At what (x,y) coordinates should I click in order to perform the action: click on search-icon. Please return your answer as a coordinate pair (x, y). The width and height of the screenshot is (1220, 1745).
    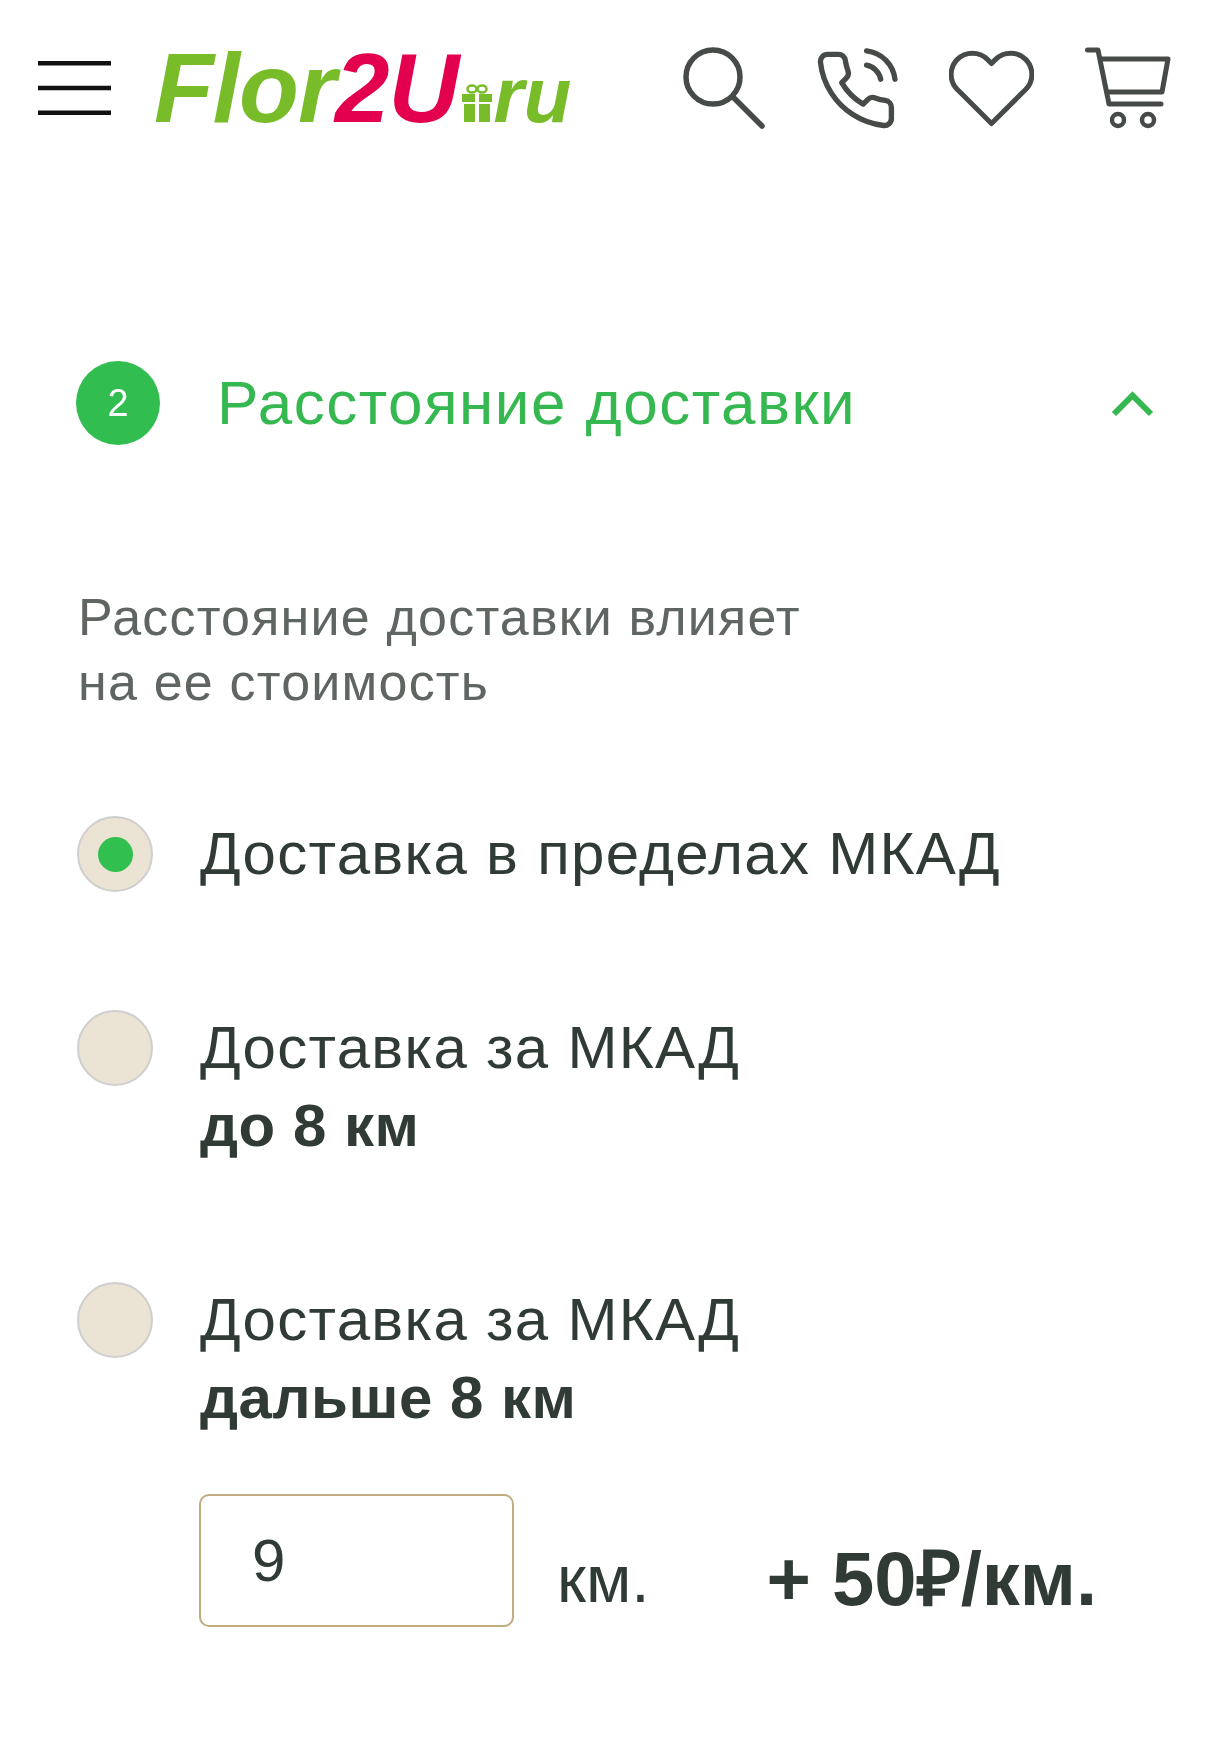
    Looking at the image, I should click on (724, 88).